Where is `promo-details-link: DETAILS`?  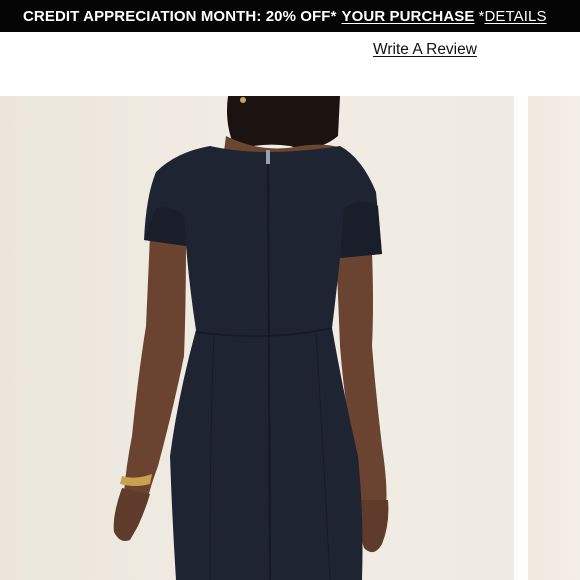
promo-details-link: DETAILS is located at coordinates (515, 16).